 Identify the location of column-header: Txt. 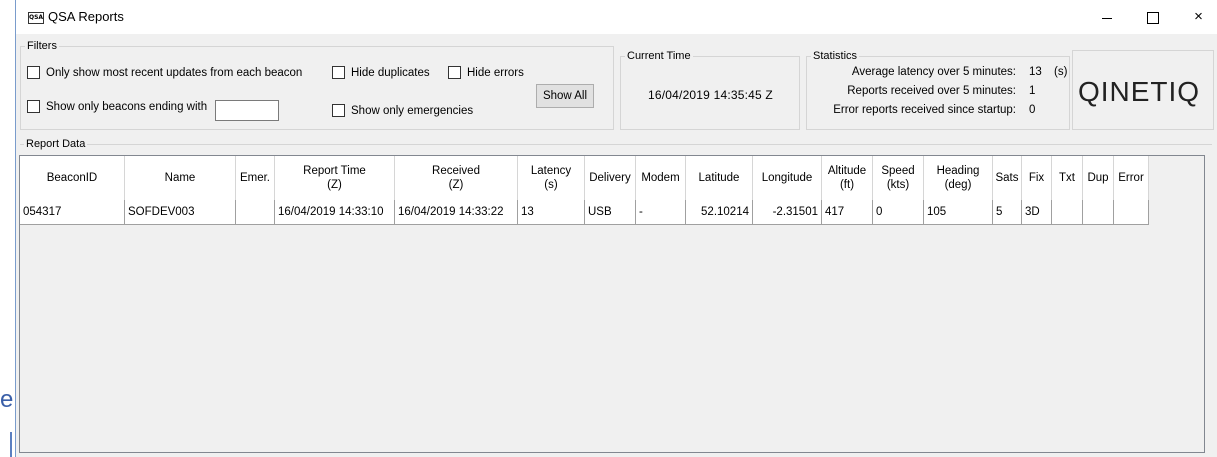
(1067, 178).